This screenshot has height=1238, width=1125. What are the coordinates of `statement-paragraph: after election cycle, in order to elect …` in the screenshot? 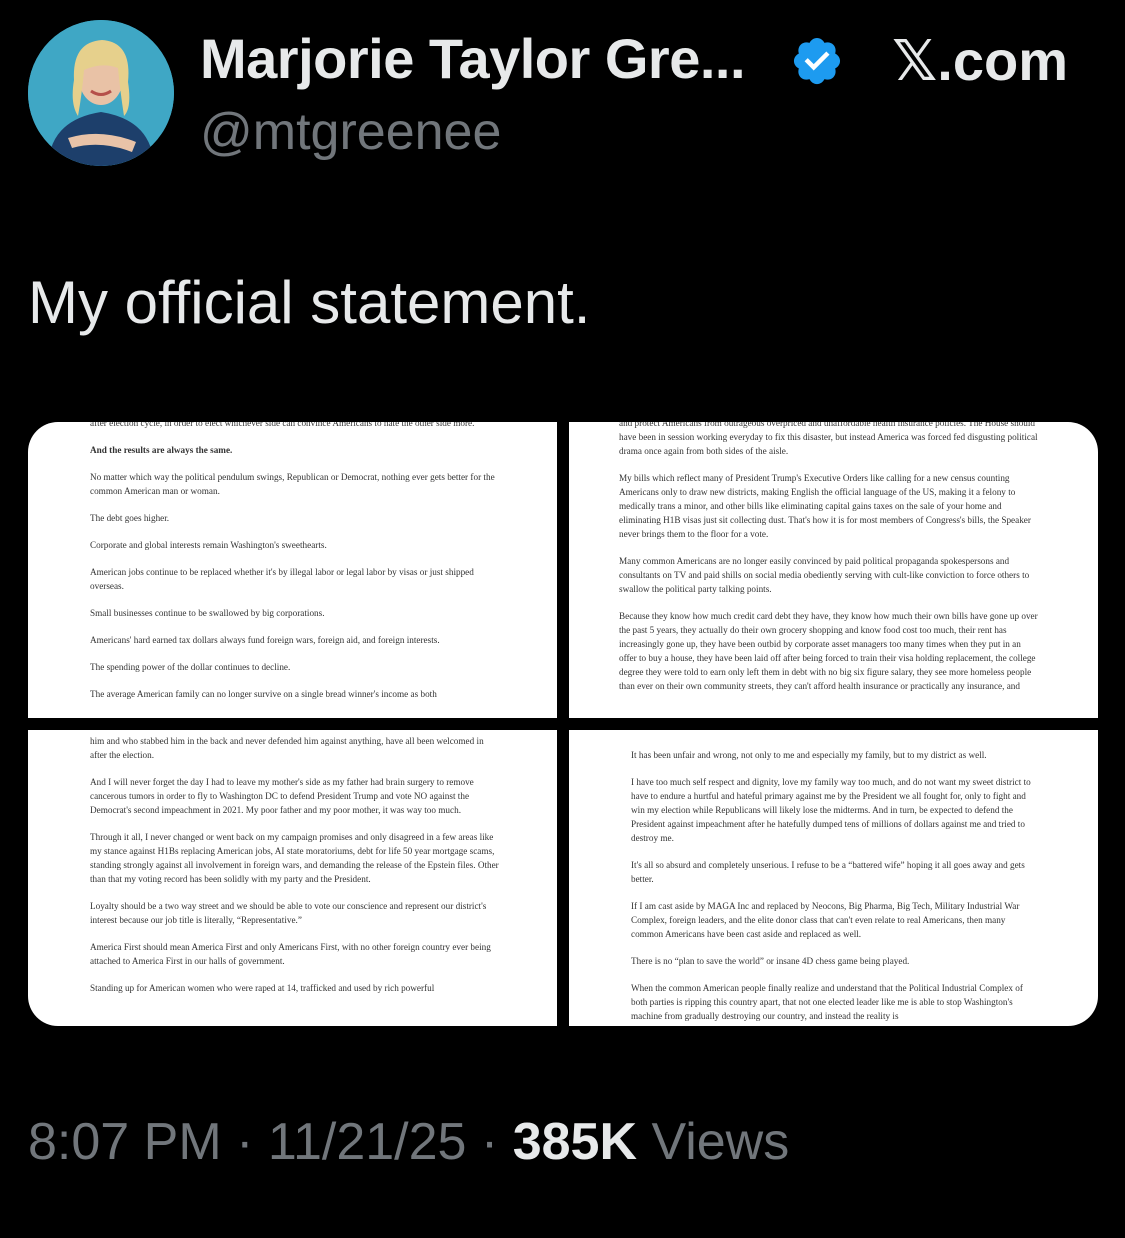 It's located at (282, 425).